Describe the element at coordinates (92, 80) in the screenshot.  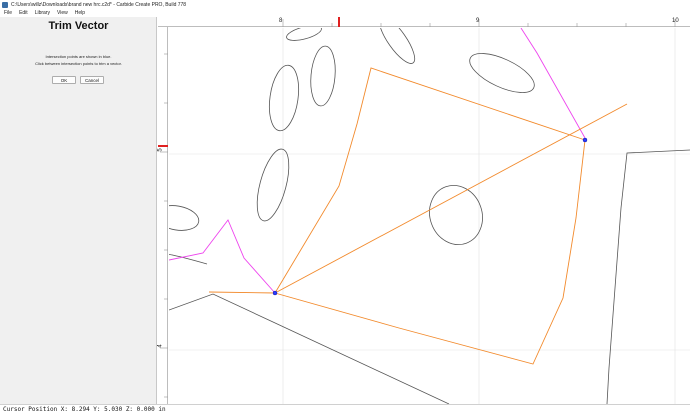
I see `cancel-button: Cancel` at that location.